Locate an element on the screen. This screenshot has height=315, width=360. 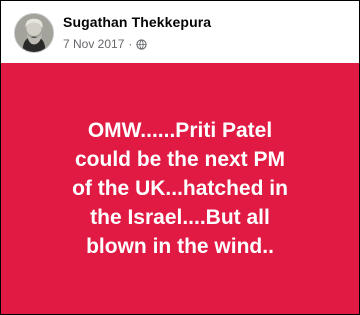
post-date: 7 Nov 2017 is located at coordinates (93, 44).